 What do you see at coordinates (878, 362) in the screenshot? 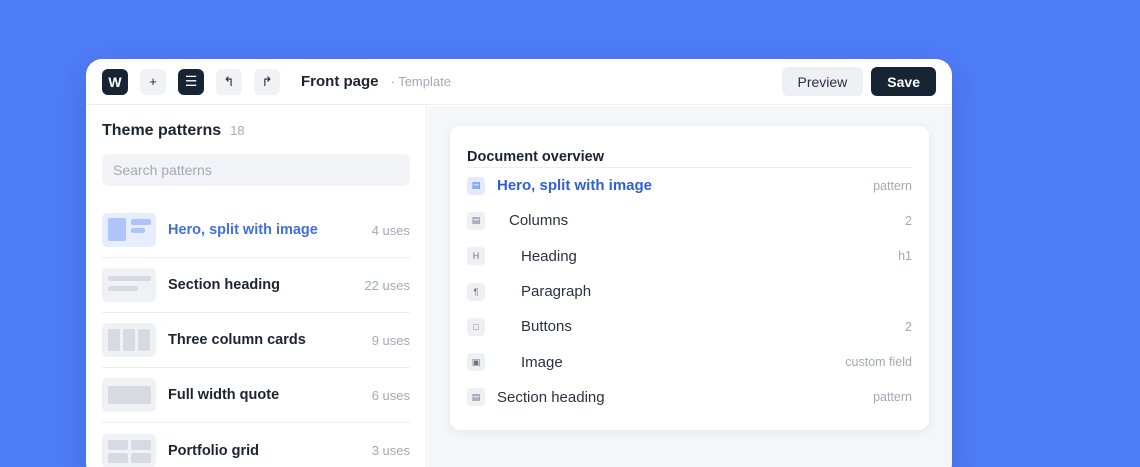
I see `overview-row-meta: custom field` at bounding box center [878, 362].